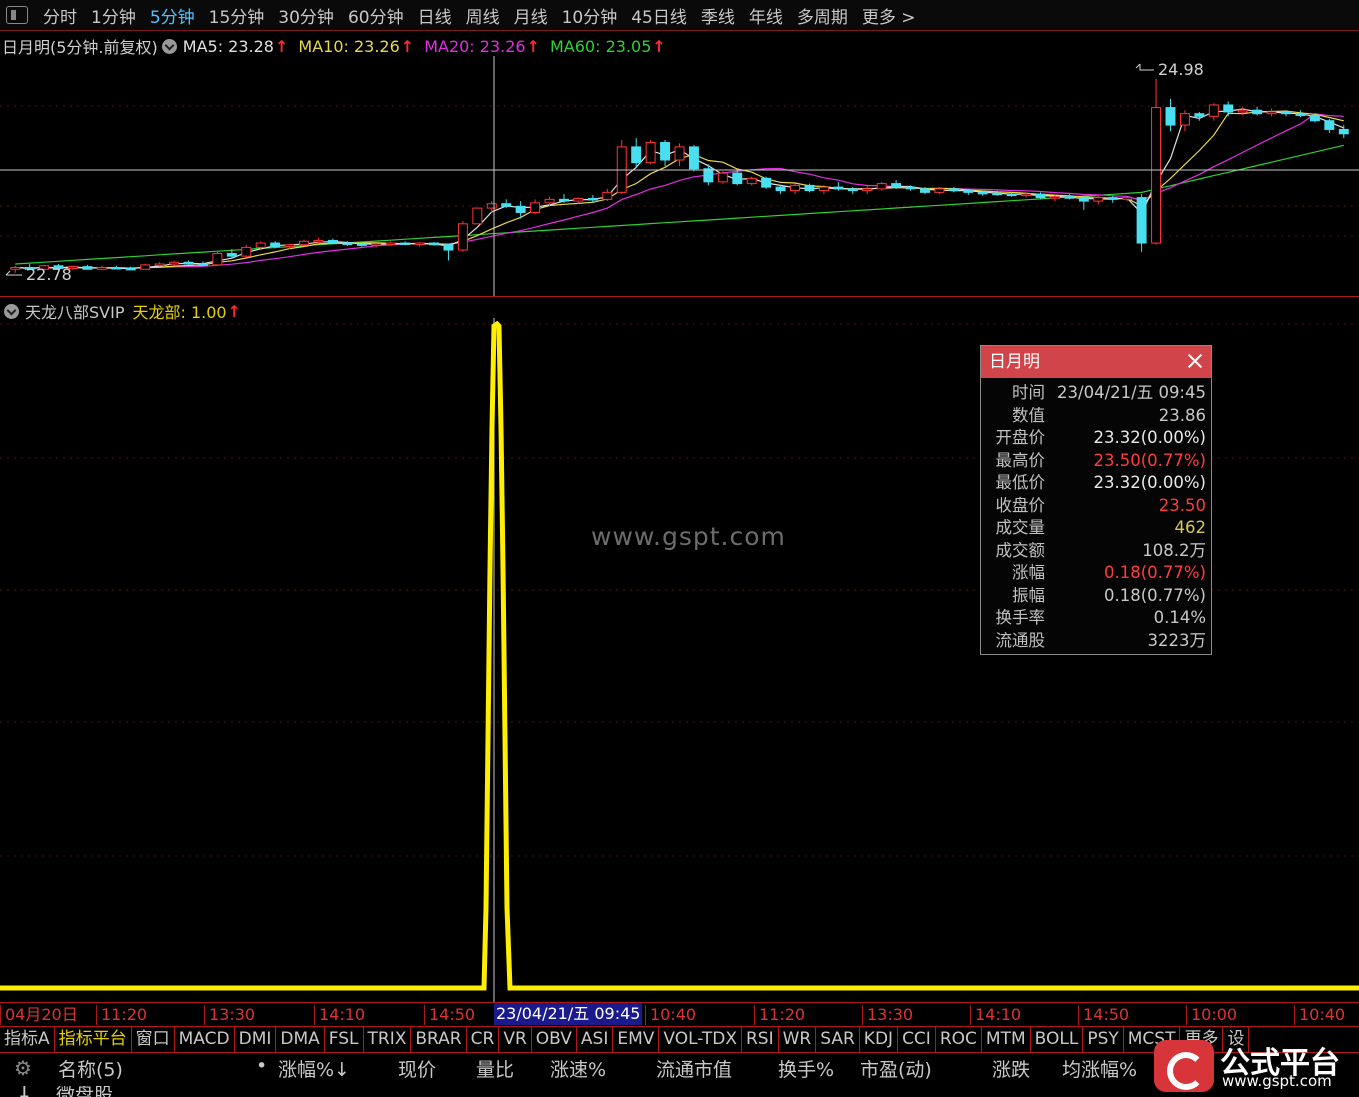  Describe the element at coordinates (300, 1039) in the screenshot. I see `indicator-tab: DMA` at that location.